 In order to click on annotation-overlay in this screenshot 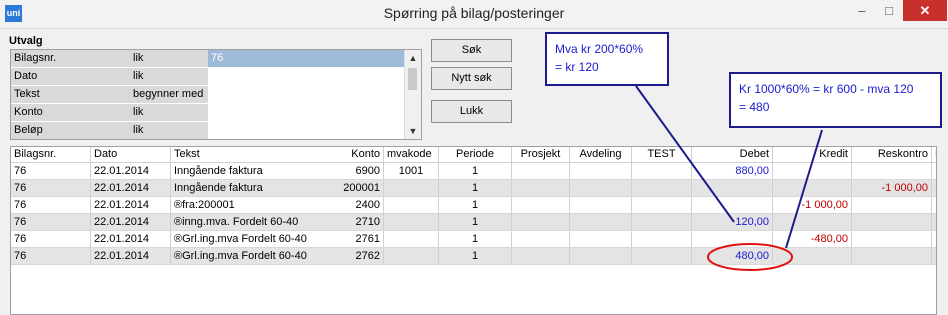, I will do `click(729, 178)`.